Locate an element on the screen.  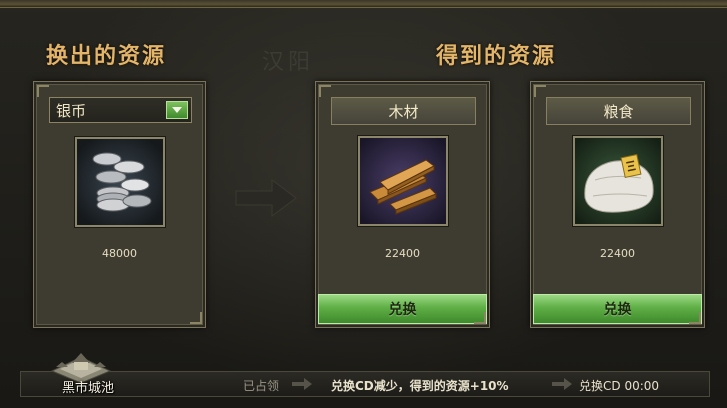
target-panel-wood: 木材 22400 兑换 is located at coordinates (402, 204).